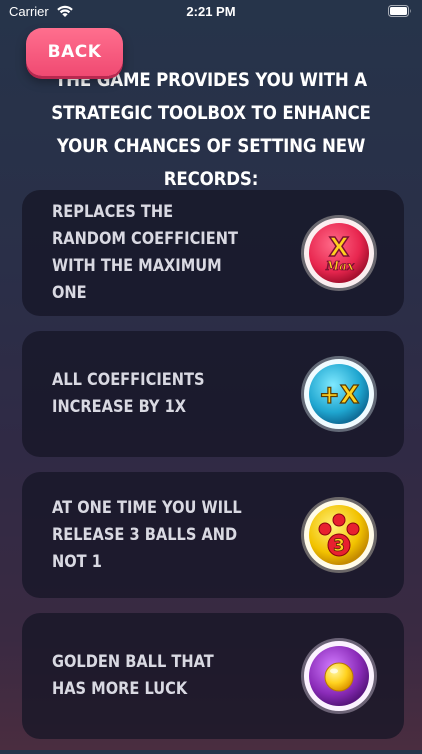 The image size is (422, 754). What do you see at coordinates (74, 52) in the screenshot?
I see `back-button: BACK` at bounding box center [74, 52].